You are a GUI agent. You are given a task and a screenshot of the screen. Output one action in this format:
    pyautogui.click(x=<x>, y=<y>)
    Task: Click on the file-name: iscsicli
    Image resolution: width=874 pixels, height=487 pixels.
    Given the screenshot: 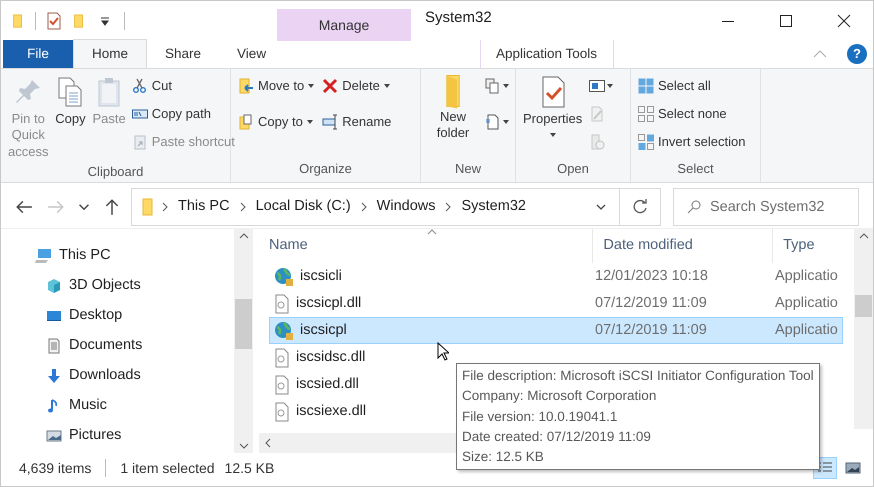 What is the action you would take?
    pyautogui.click(x=321, y=276)
    